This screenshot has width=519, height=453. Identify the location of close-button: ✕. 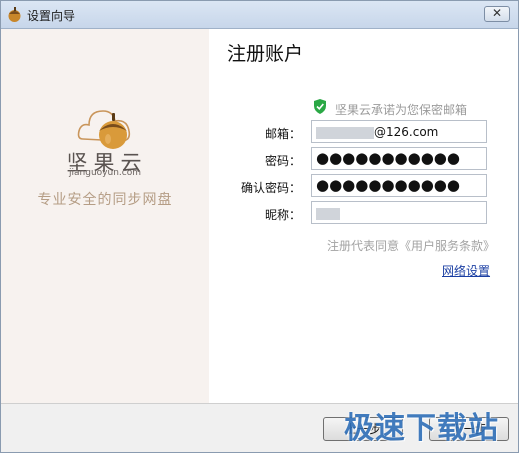
(497, 14).